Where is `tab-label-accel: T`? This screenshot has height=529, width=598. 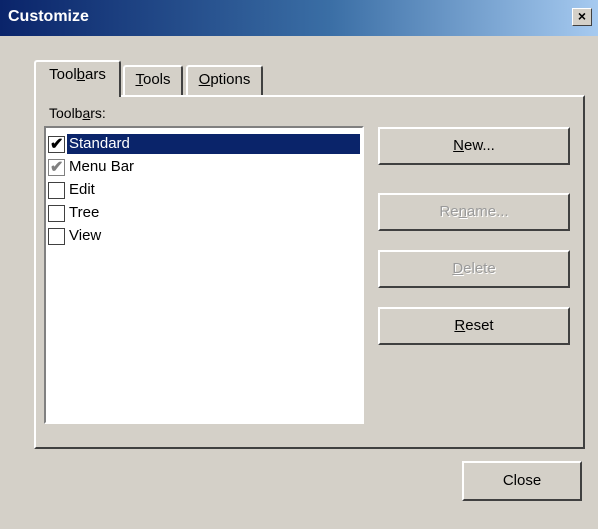 tab-label-accel: T is located at coordinates (139, 79).